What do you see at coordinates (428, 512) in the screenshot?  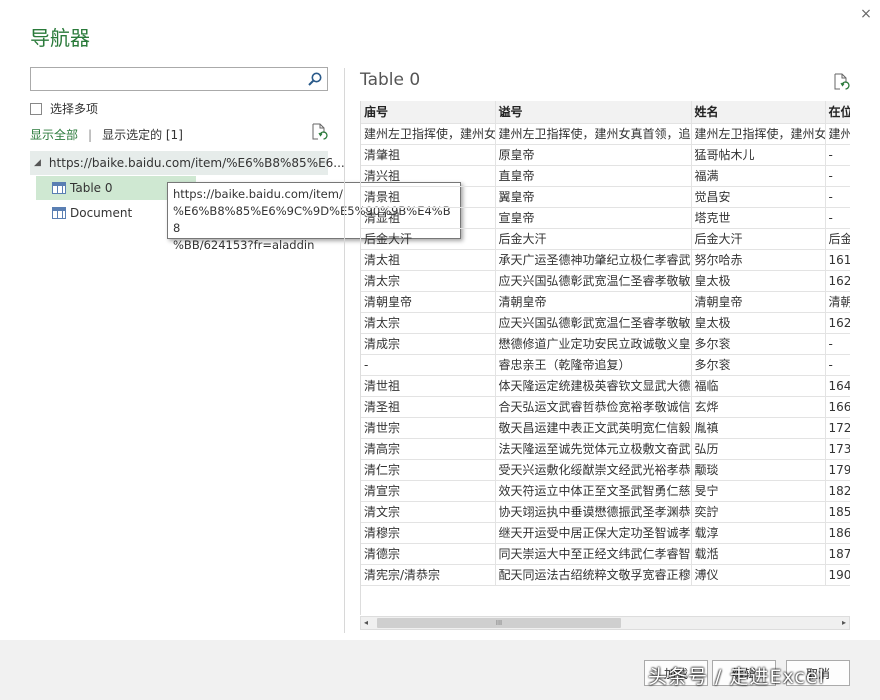 I see `table-cell: 清文宗` at bounding box center [428, 512].